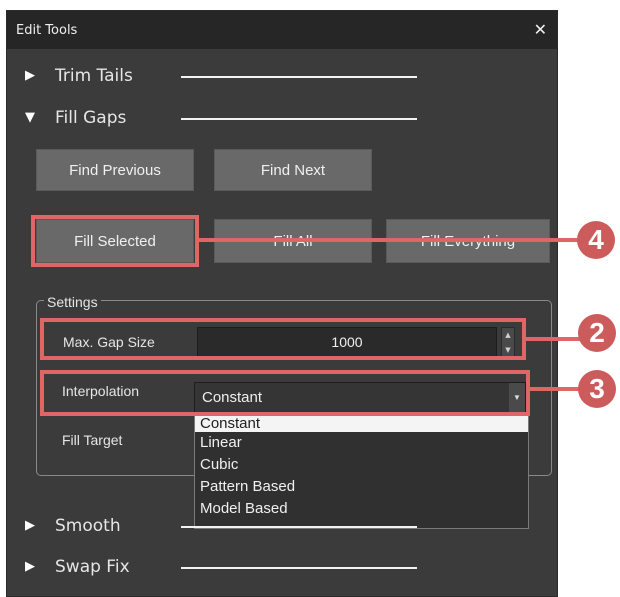 This screenshot has width=620, height=597. Describe the element at coordinates (282, 30) in the screenshot. I see `title-bar: Edit Tools ✕` at that location.